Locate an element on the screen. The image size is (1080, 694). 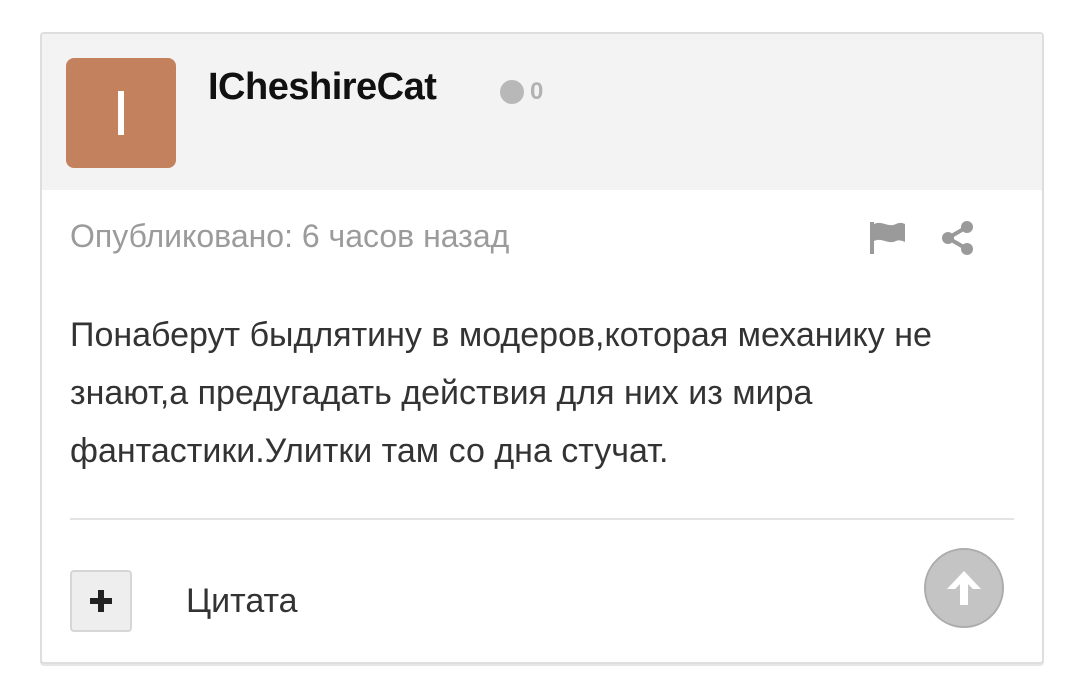
arrow-up-icon is located at coordinates (964, 588).